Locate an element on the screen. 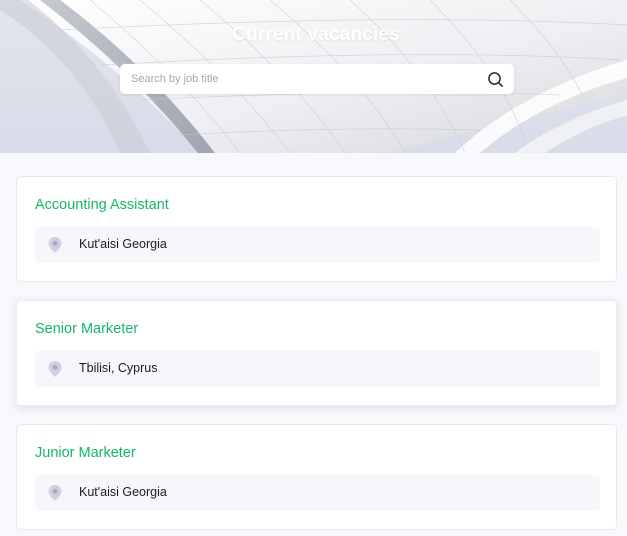 This screenshot has width=627, height=536. search-bar is located at coordinates (317, 79).